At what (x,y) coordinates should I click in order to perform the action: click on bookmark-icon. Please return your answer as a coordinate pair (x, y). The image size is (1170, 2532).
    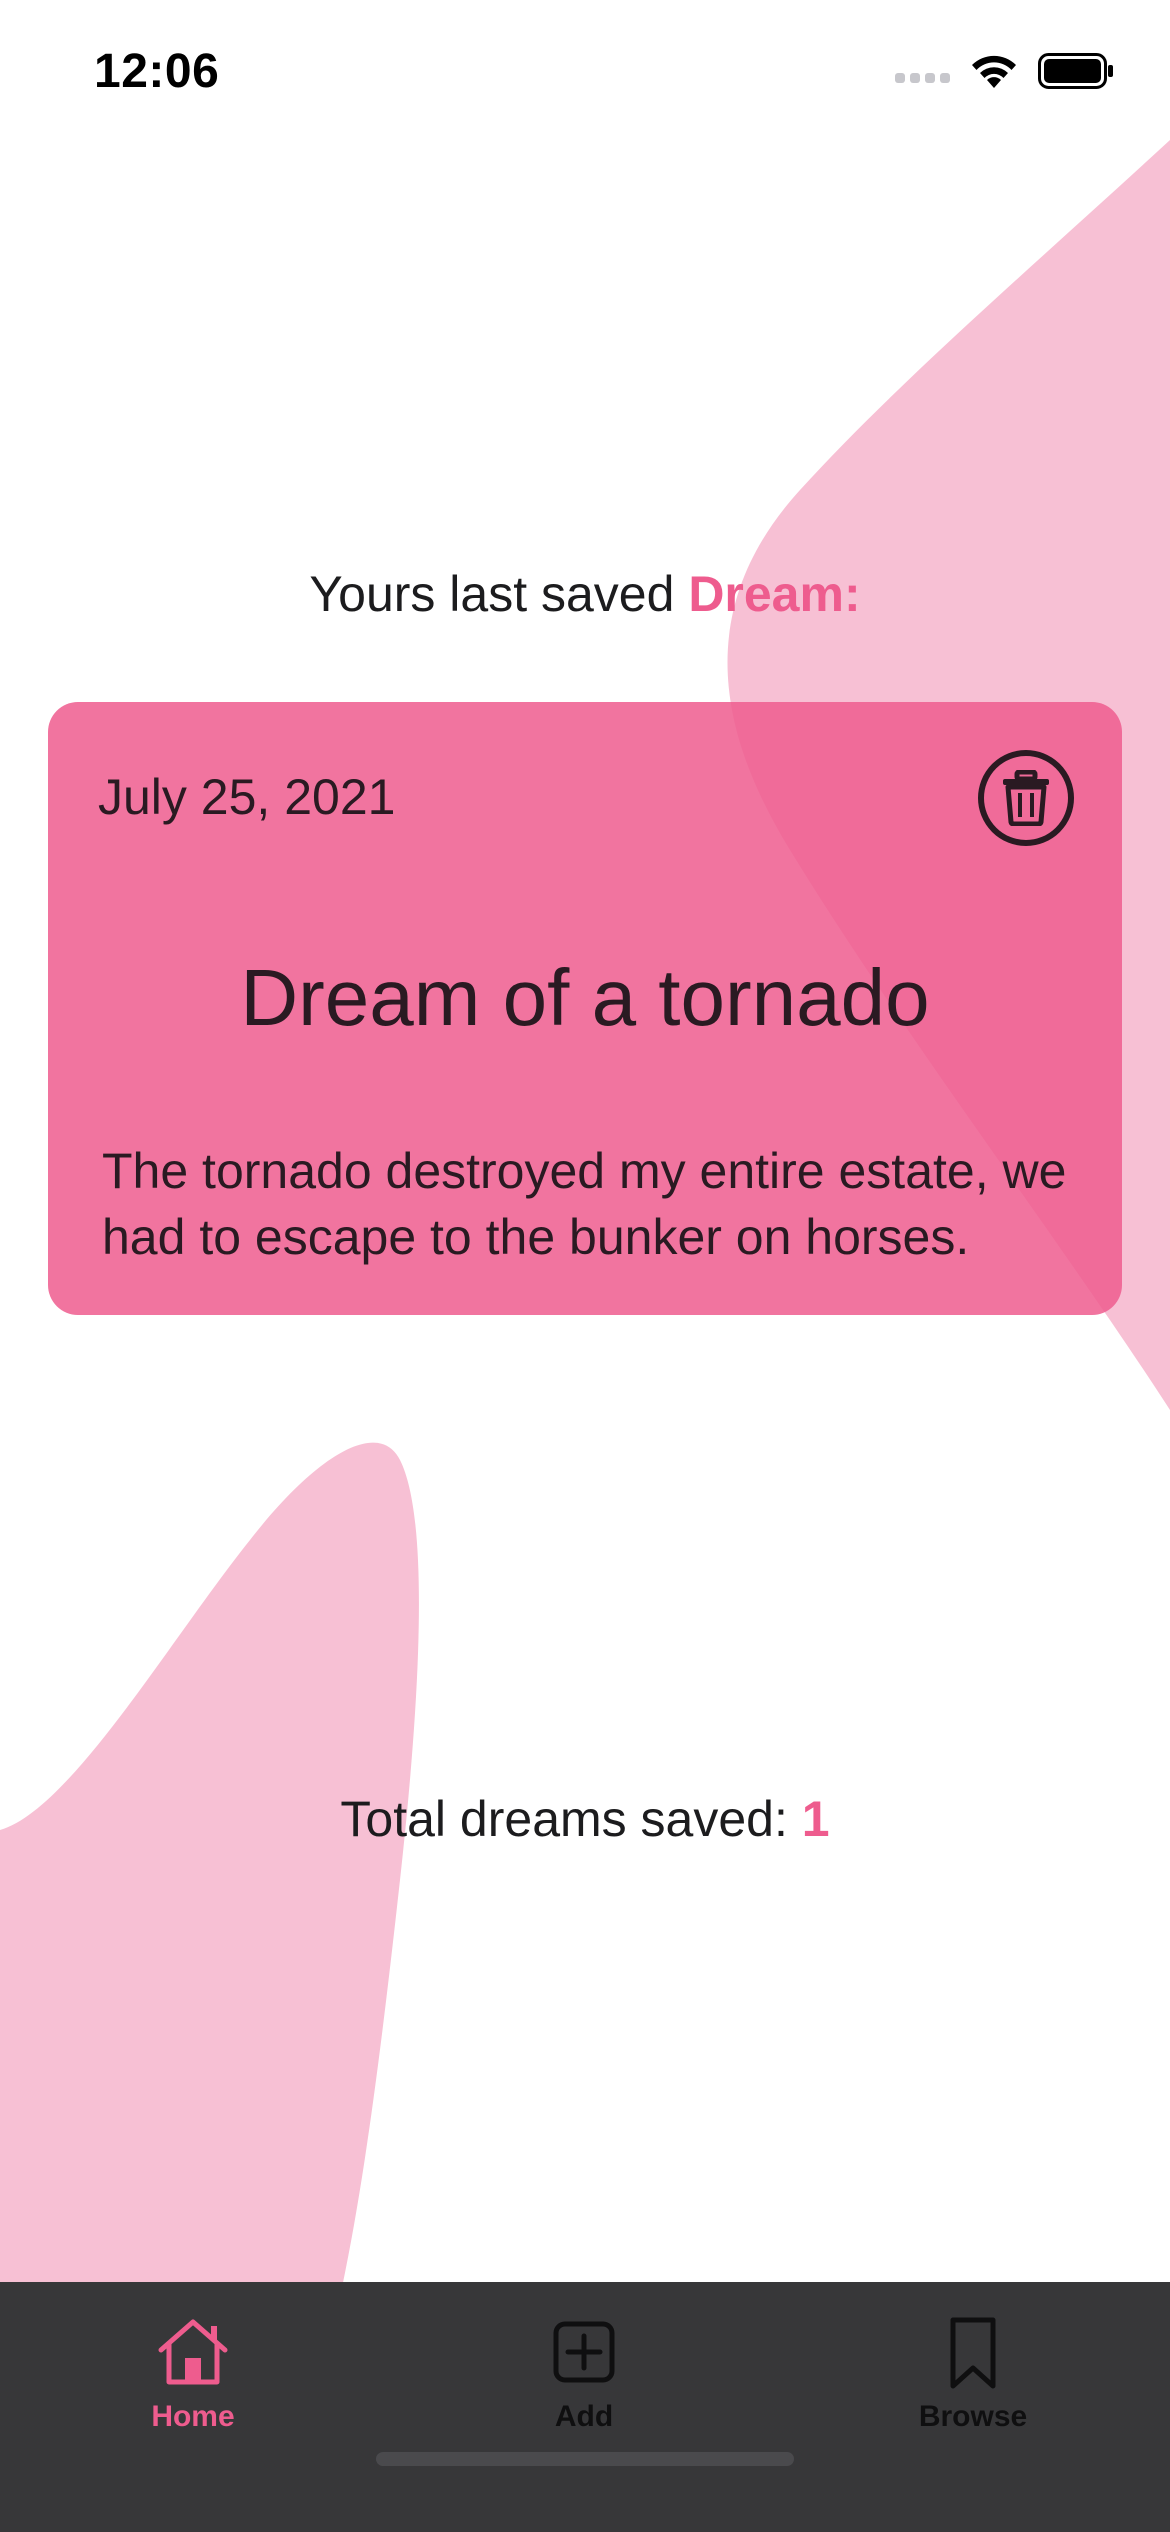
    Looking at the image, I should click on (973, 2353).